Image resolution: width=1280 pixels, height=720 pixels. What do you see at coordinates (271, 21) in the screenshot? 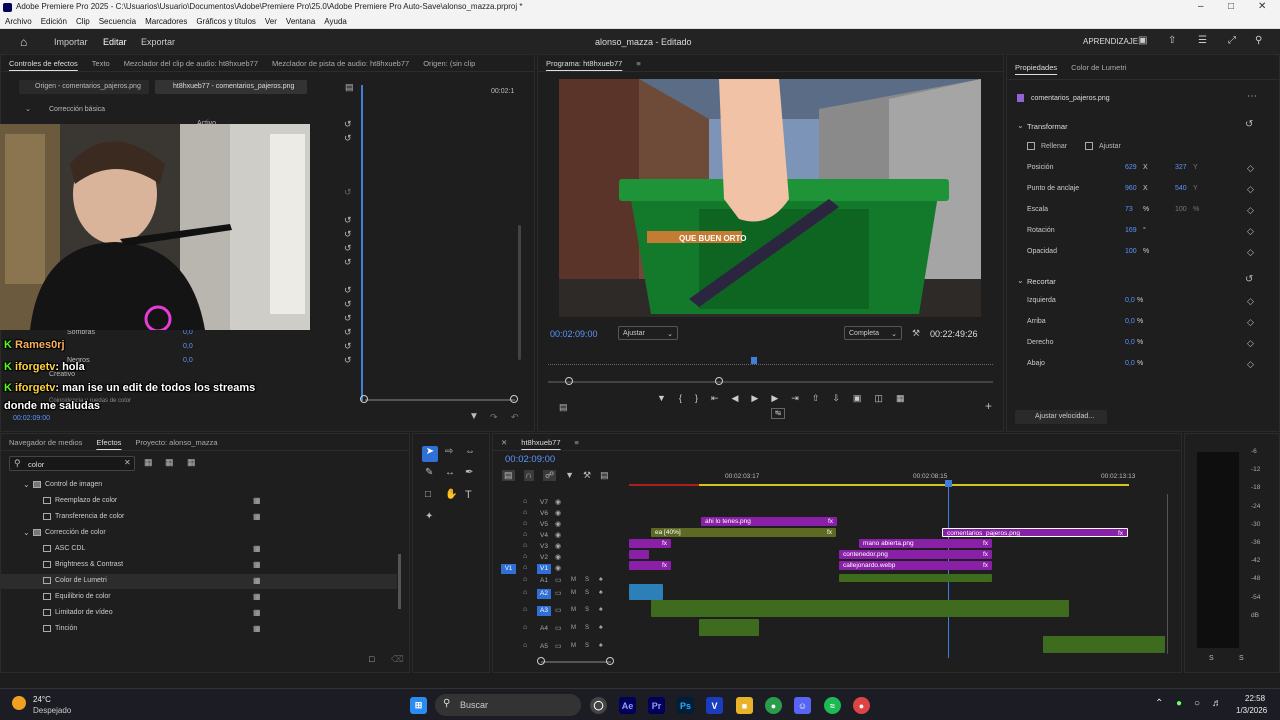
I see `menu-ver: Ver` at bounding box center [271, 21].